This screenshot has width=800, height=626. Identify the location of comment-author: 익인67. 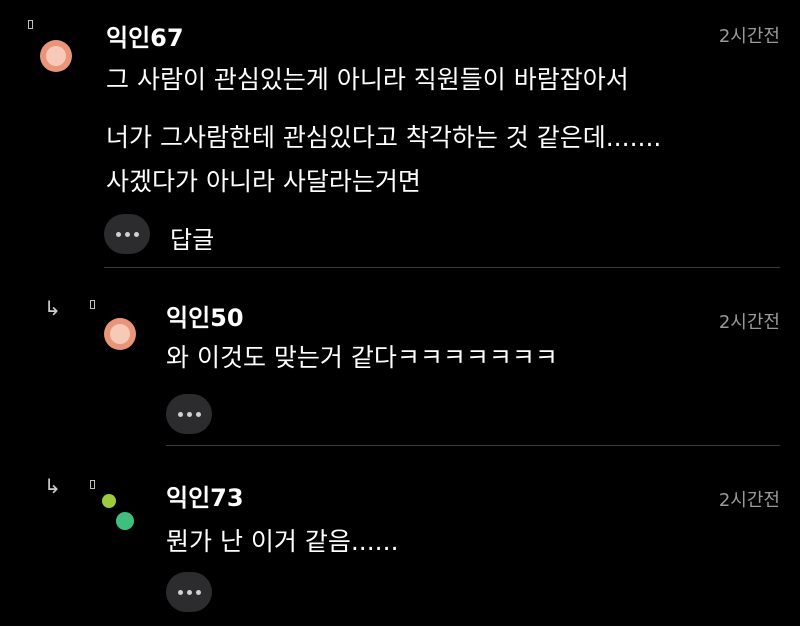
(145, 35).